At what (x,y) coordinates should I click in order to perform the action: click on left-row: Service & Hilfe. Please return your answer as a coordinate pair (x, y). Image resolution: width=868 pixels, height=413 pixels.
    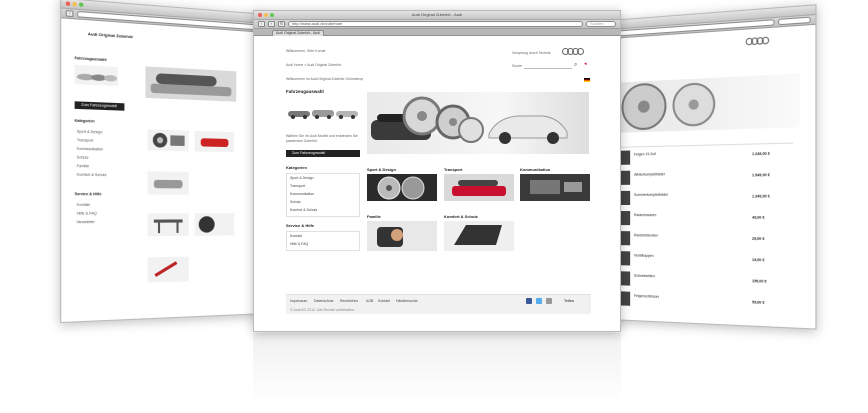
    Looking at the image, I should click on (88, 194).